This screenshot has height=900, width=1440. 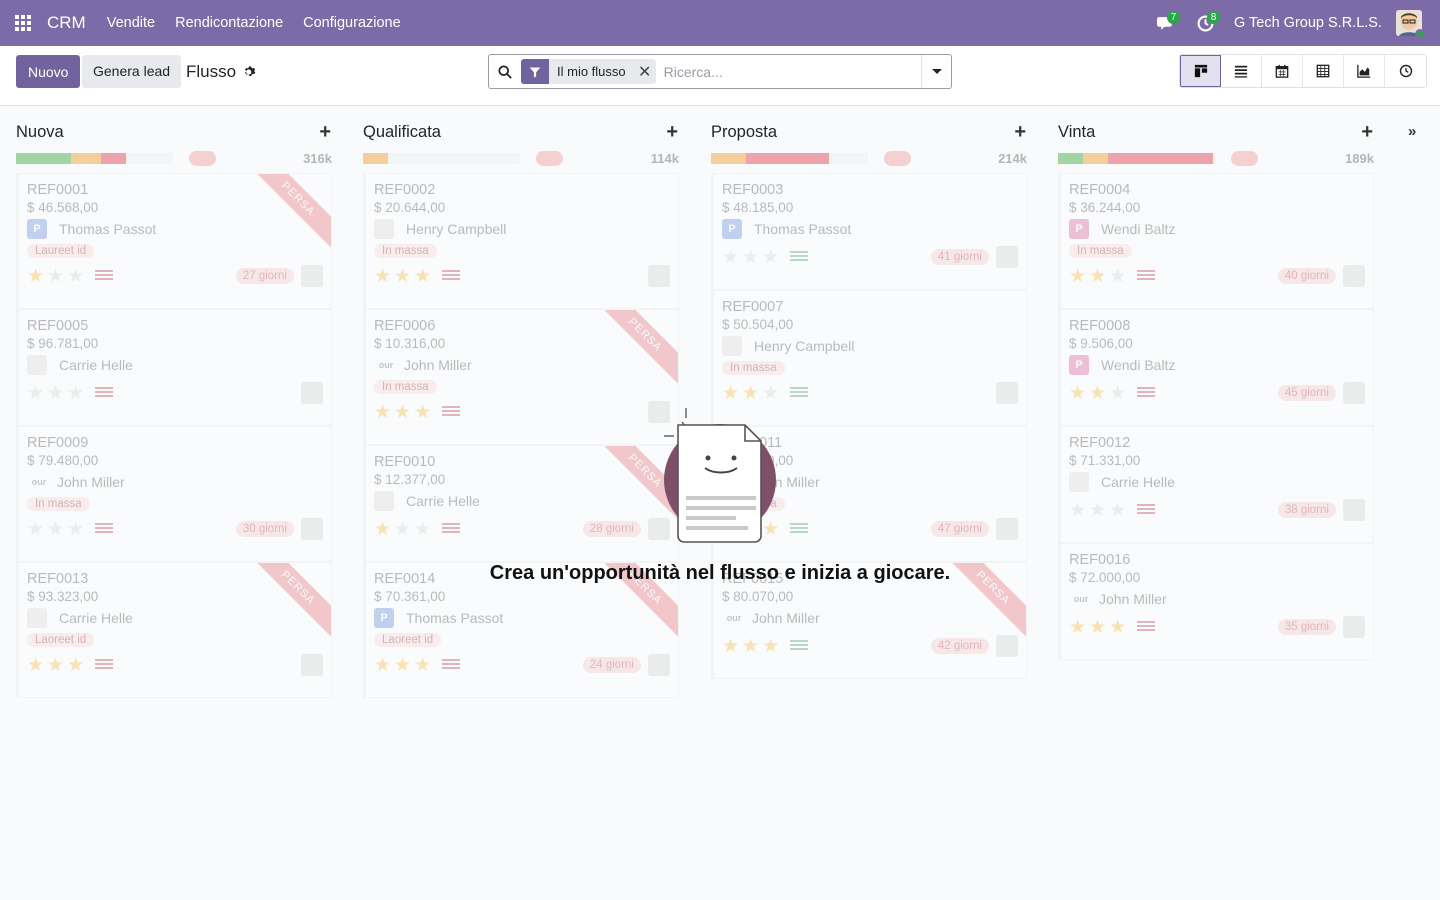 What do you see at coordinates (758, 596) in the screenshot?
I see `card-amount: $ 80.070,00` at bounding box center [758, 596].